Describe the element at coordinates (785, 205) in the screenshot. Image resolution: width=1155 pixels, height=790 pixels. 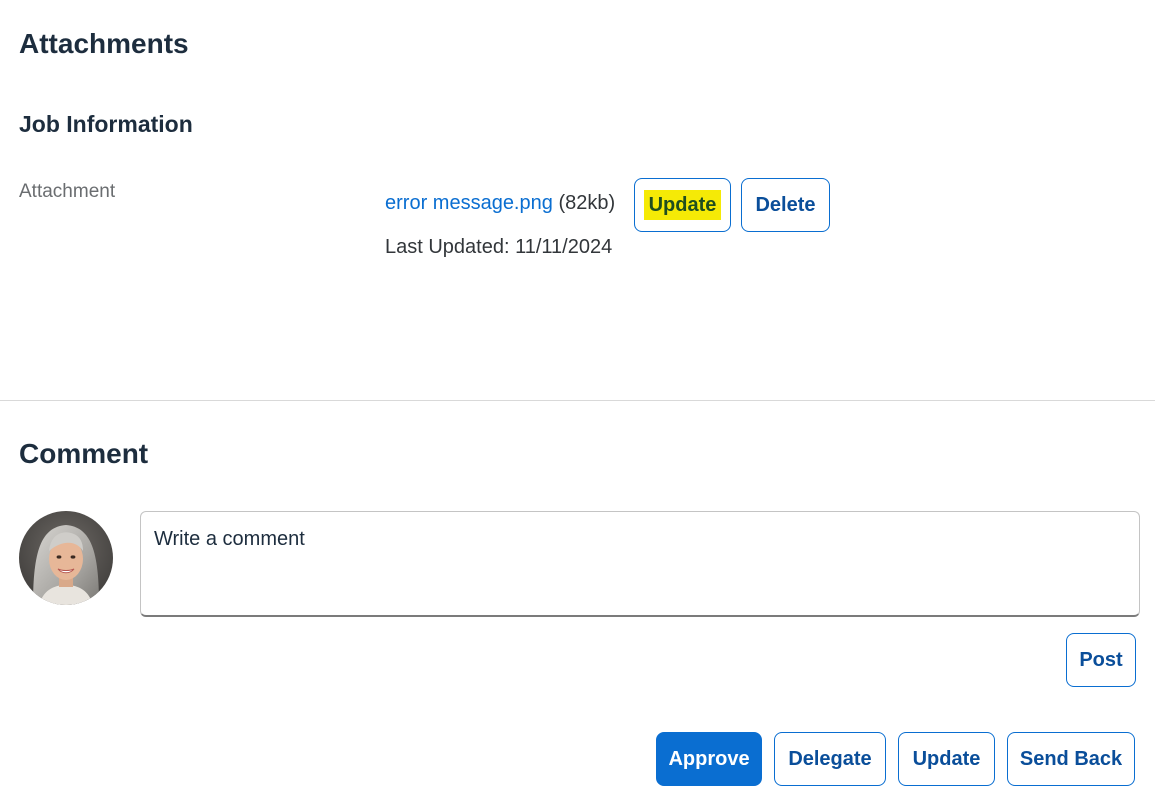
I see `attachment-delete-button: Delete` at that location.